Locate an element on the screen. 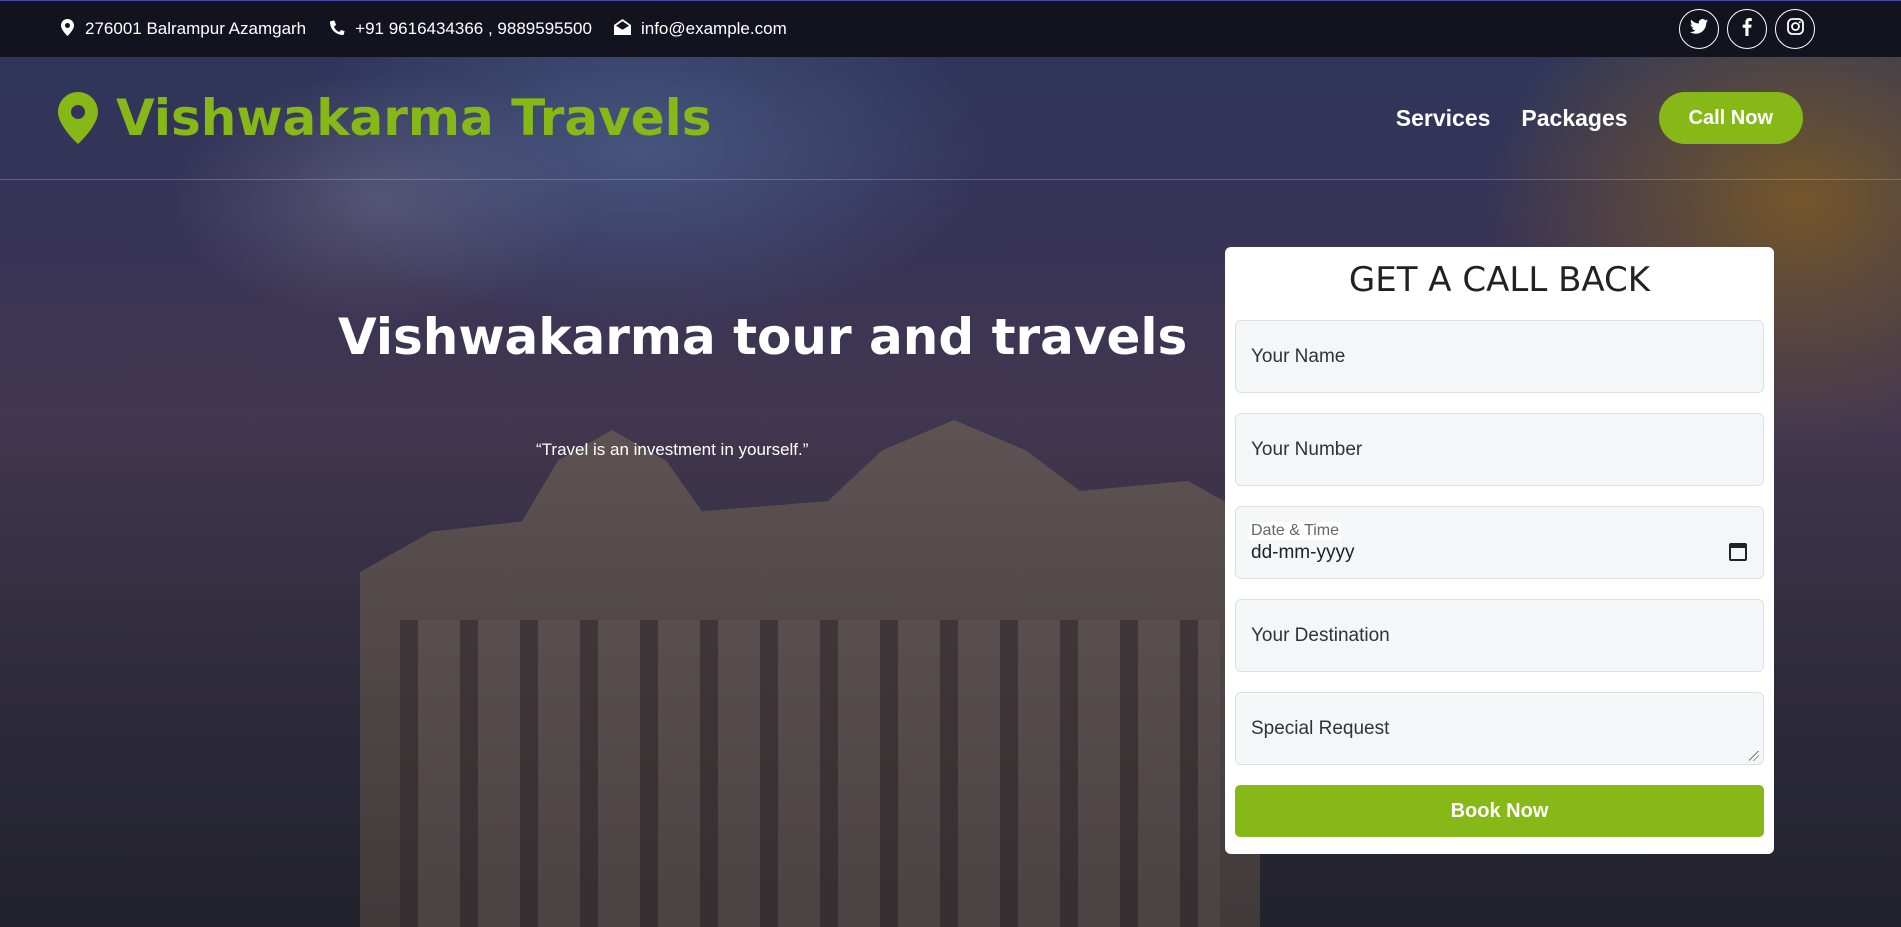 The image size is (1901, 927). destination-input: Your Destination is located at coordinates (1499, 635).